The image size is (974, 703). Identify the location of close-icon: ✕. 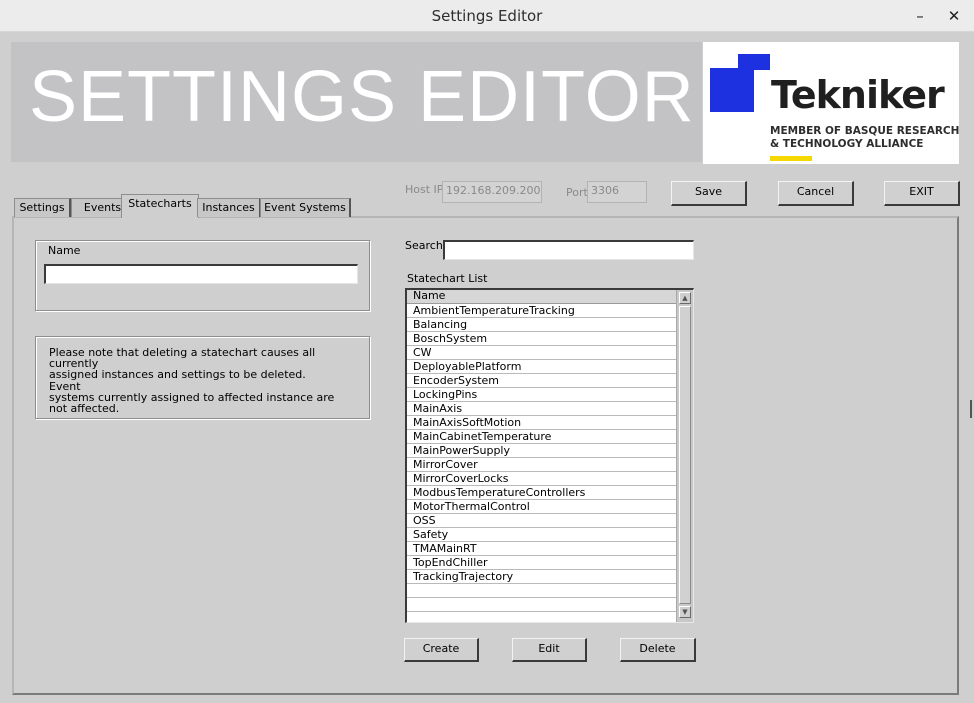
(954, 16).